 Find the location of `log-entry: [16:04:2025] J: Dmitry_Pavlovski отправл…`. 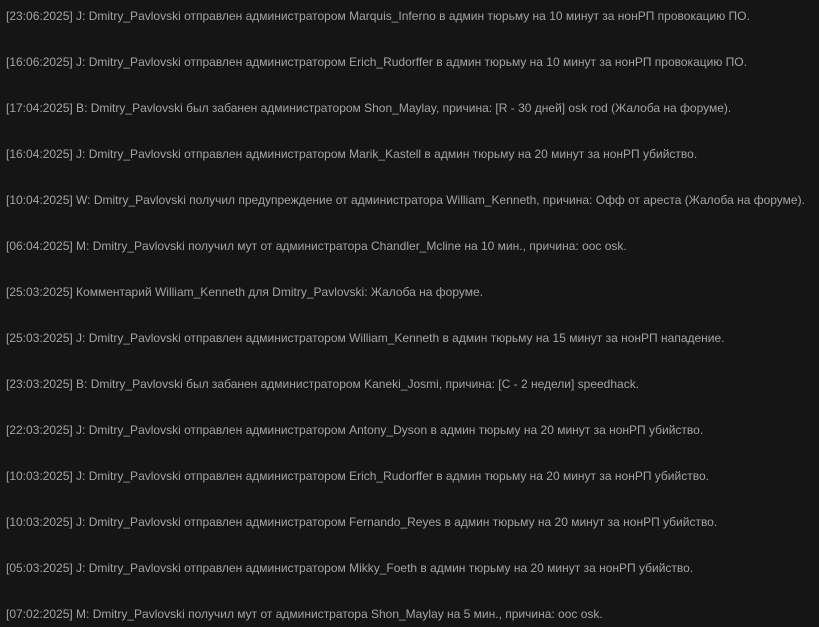

log-entry: [16:04:2025] J: Dmitry_Pavlovski отправл… is located at coordinates (352, 154).